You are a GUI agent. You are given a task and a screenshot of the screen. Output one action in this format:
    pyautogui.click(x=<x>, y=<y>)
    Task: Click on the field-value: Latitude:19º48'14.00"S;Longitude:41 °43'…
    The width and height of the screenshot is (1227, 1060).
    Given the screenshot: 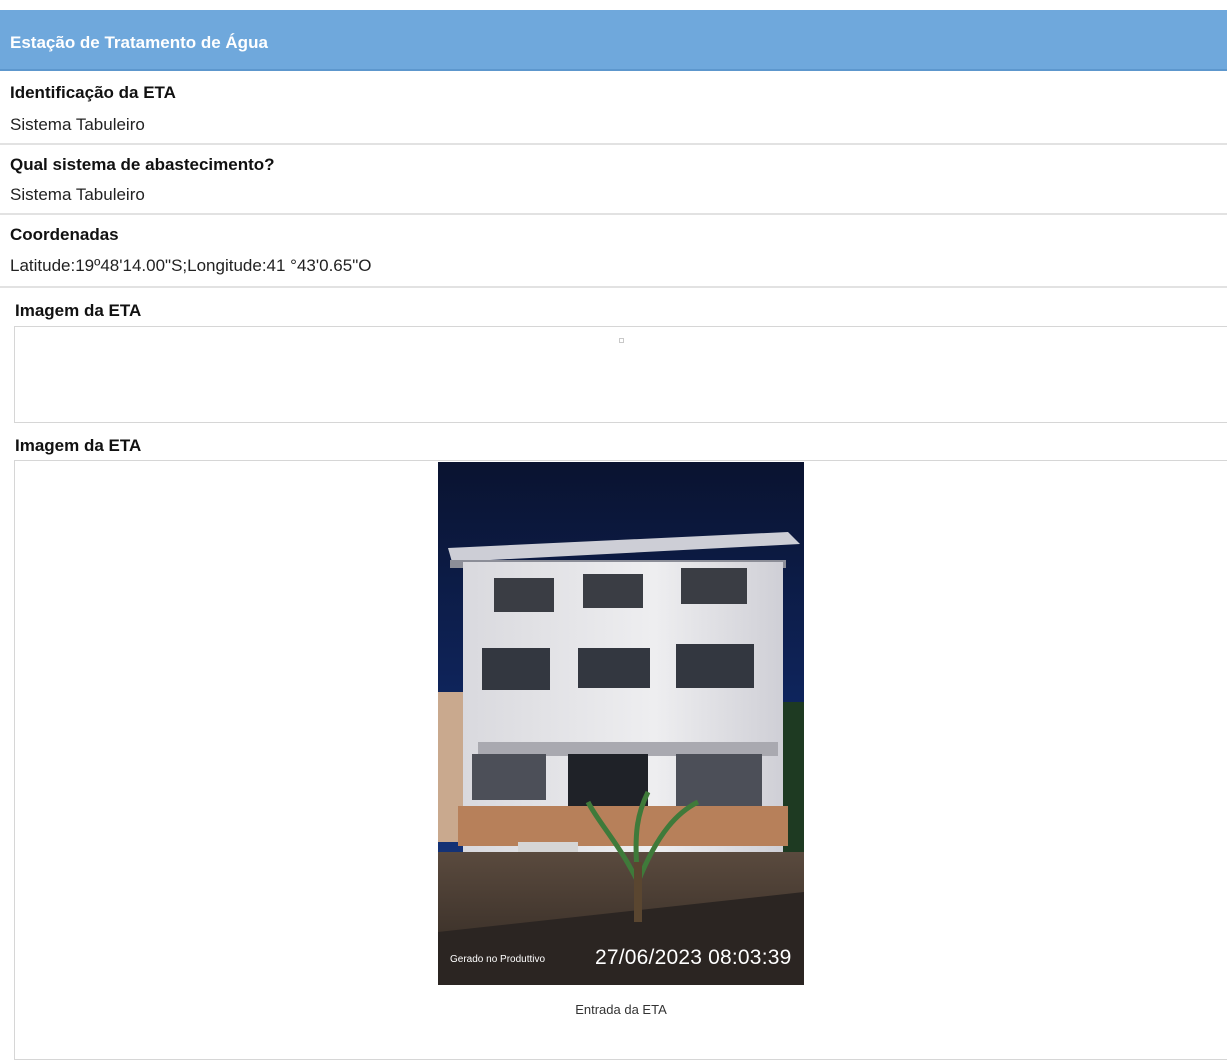 What is the action you would take?
    pyautogui.click(x=191, y=265)
    